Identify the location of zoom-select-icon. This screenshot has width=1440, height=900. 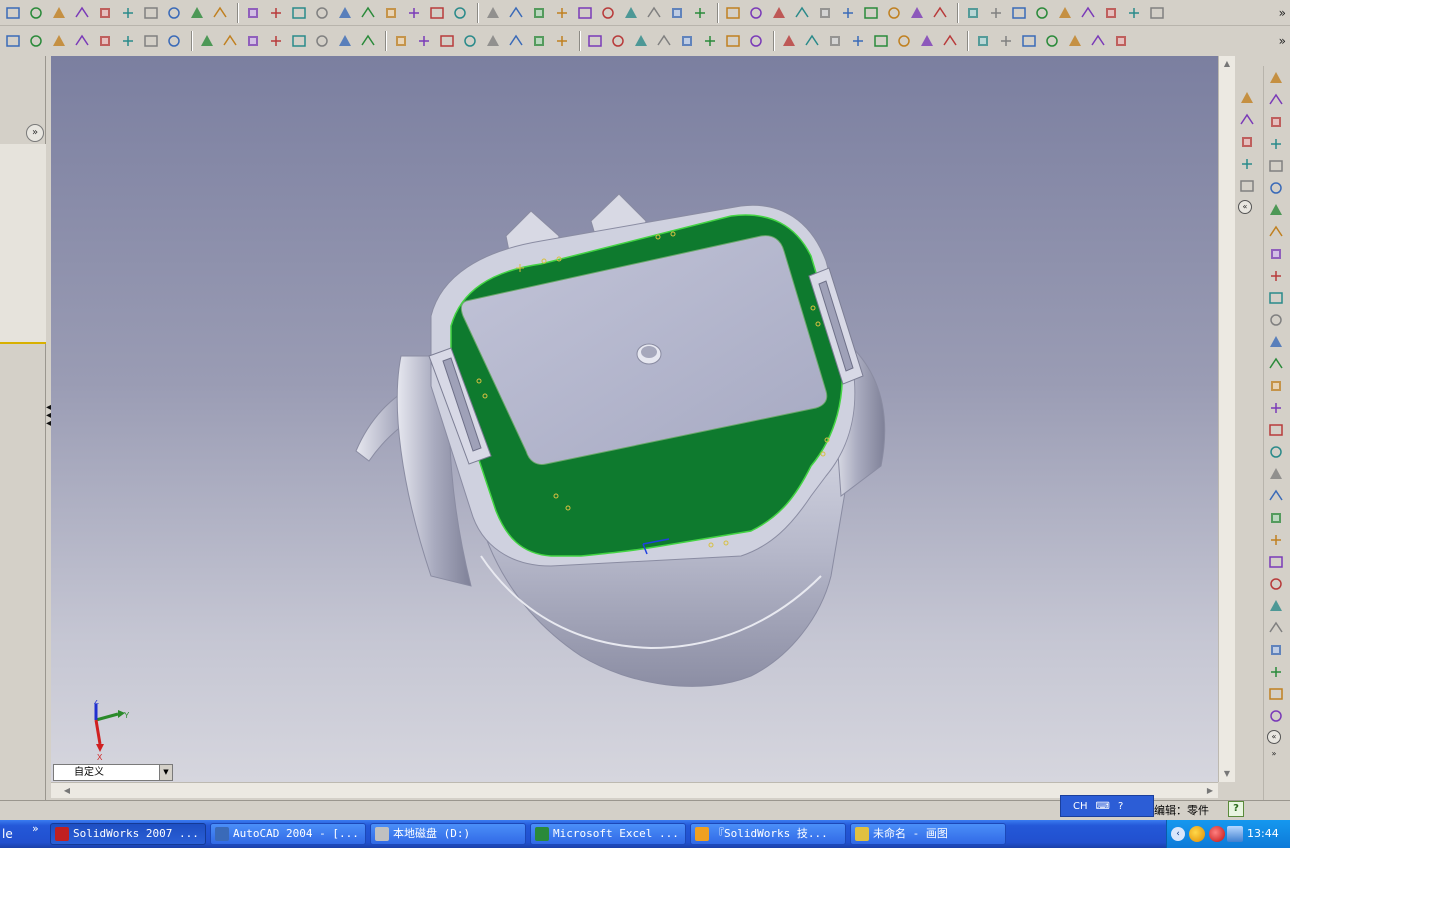
(1247, 142).